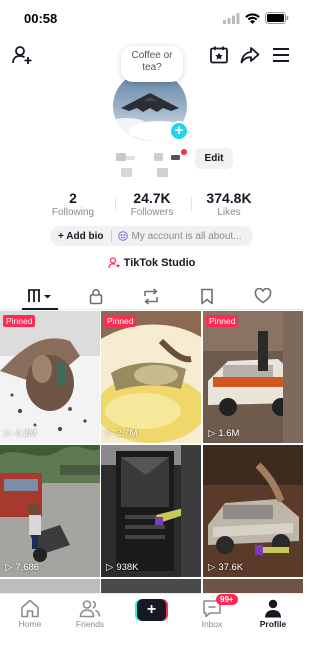 This screenshot has width=320, height=656. I want to click on lock-icon, so click(96, 296).